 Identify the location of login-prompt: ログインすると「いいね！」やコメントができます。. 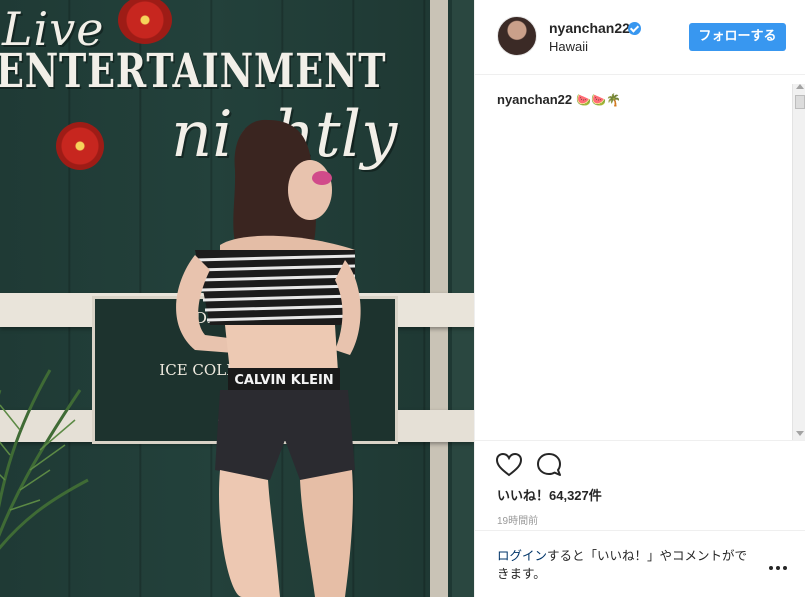
(640, 563).